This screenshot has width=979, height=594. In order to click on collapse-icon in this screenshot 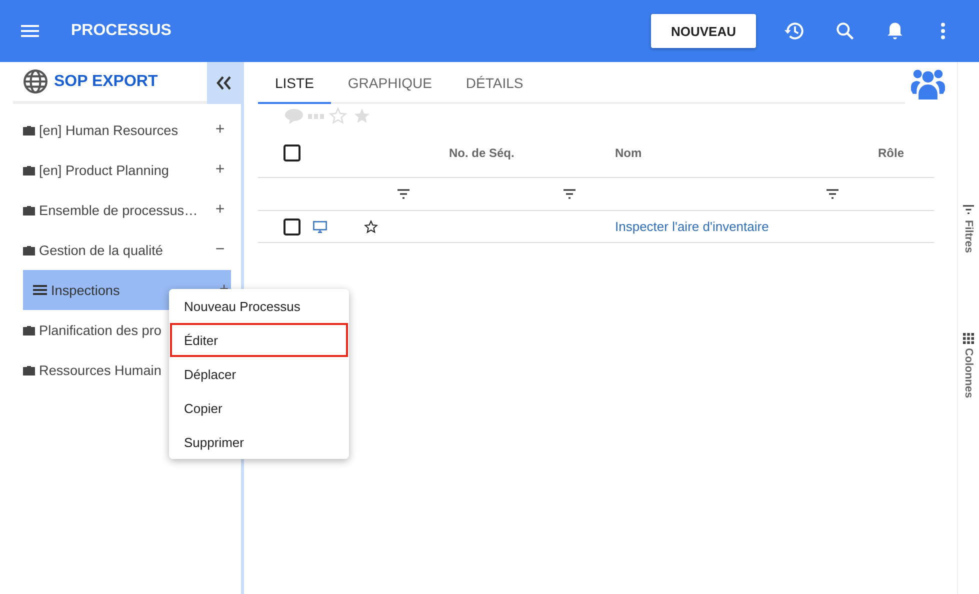, I will do `click(224, 83)`.